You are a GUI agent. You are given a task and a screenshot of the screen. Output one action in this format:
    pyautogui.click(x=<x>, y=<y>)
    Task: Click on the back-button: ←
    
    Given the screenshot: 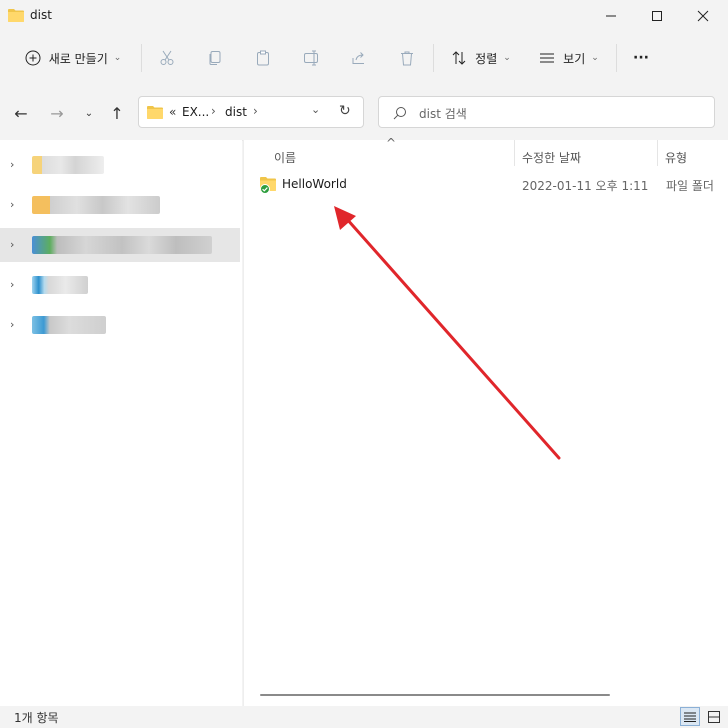 What is the action you would take?
    pyautogui.click(x=21, y=113)
    